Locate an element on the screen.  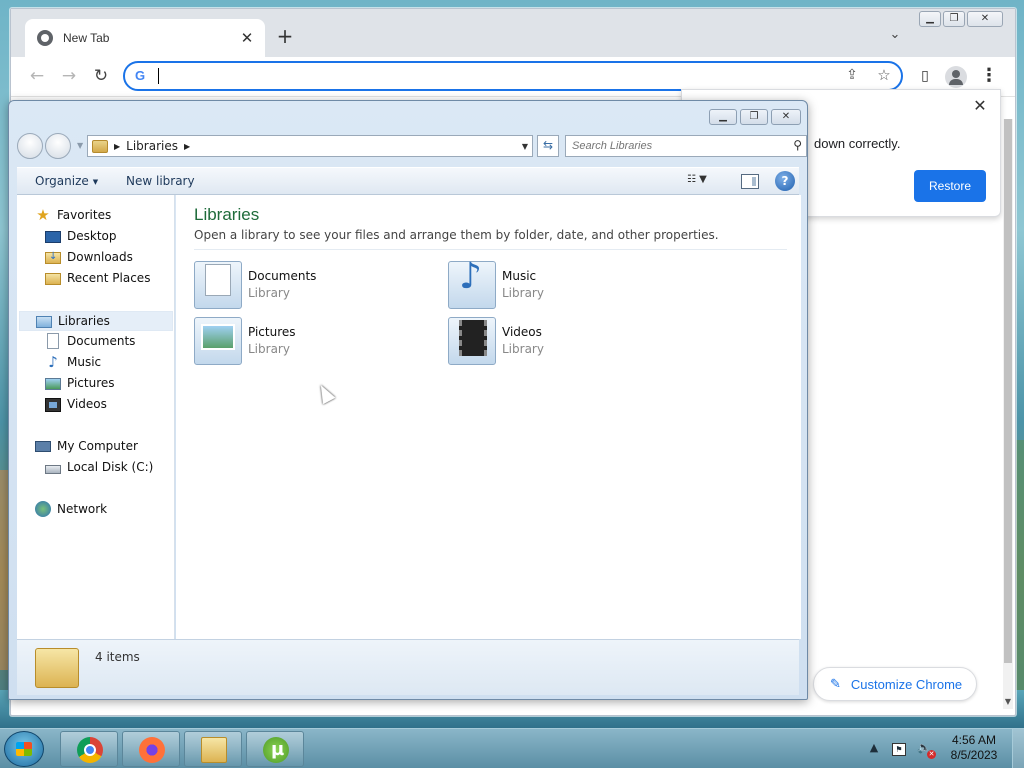
search-box: ⚲ is located at coordinates (686, 146).